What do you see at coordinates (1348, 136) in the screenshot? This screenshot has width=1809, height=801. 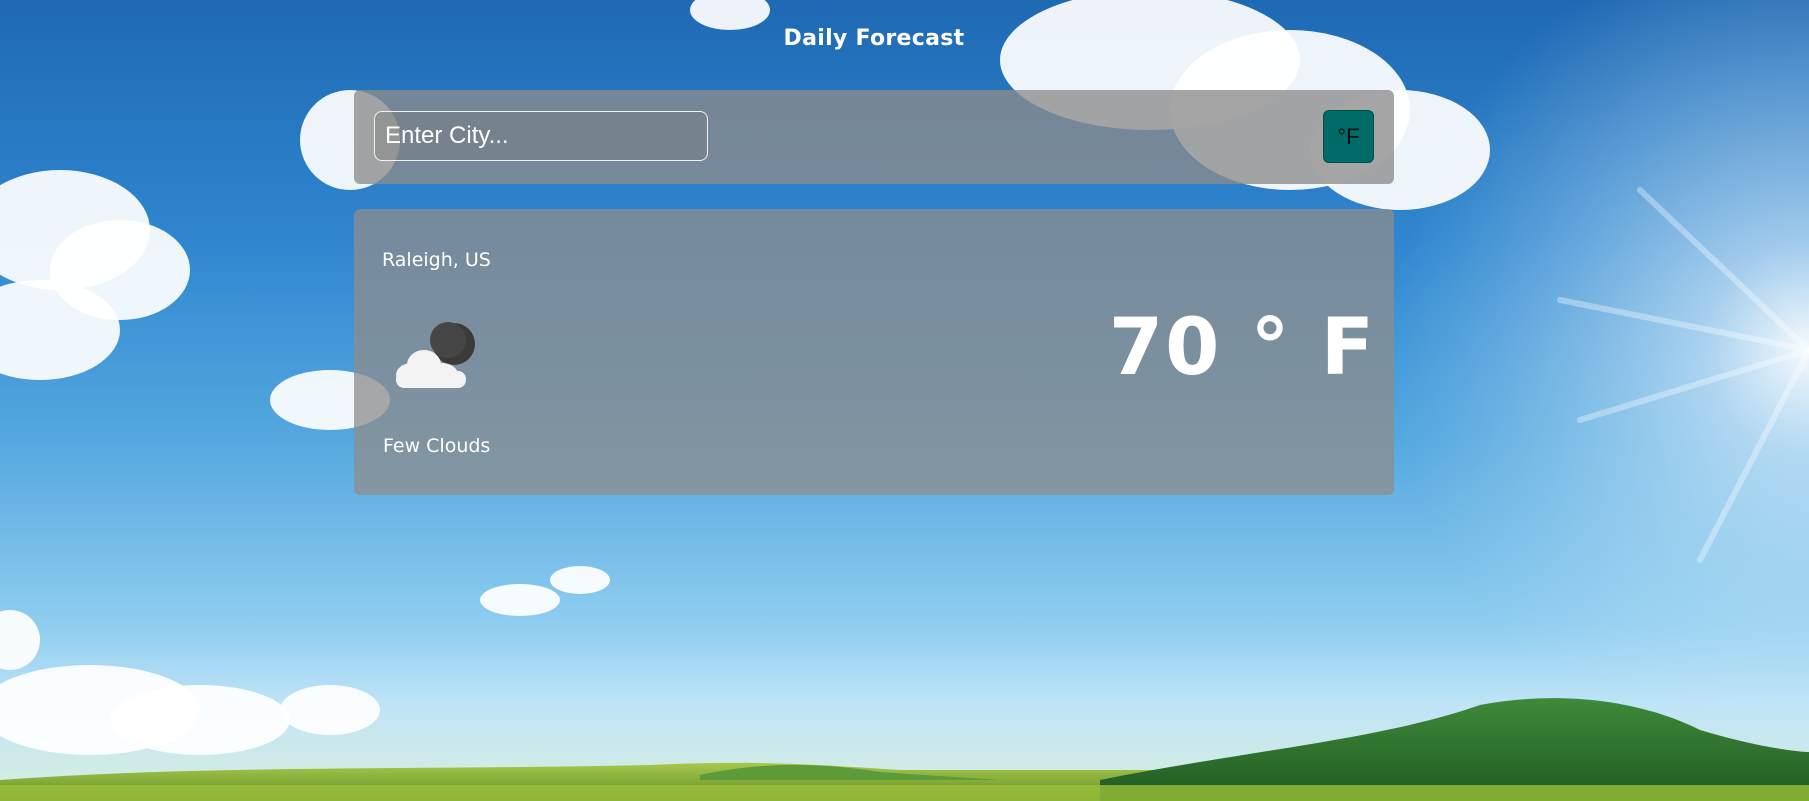 I see `unit-toggle-button: °F` at bounding box center [1348, 136].